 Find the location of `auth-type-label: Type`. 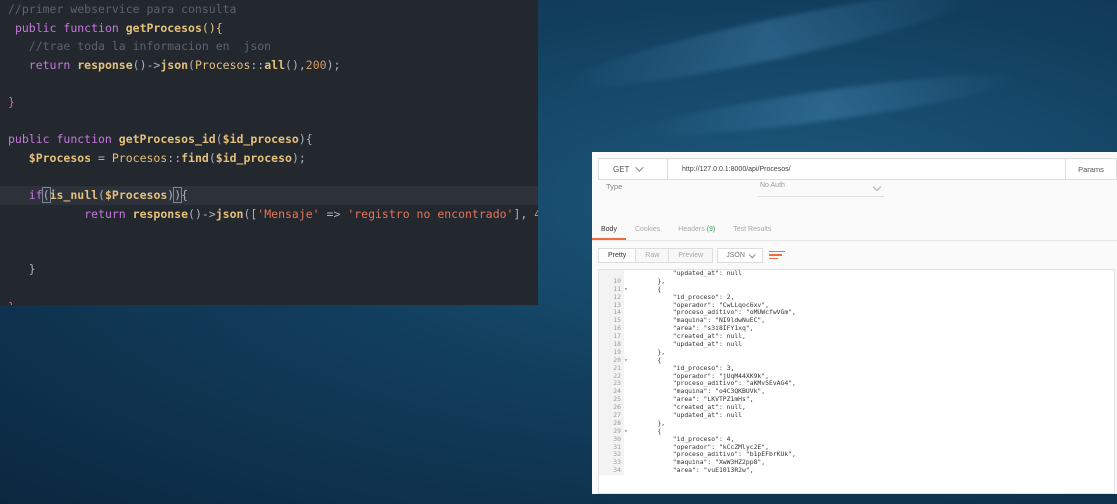

auth-type-label: Type is located at coordinates (614, 186).